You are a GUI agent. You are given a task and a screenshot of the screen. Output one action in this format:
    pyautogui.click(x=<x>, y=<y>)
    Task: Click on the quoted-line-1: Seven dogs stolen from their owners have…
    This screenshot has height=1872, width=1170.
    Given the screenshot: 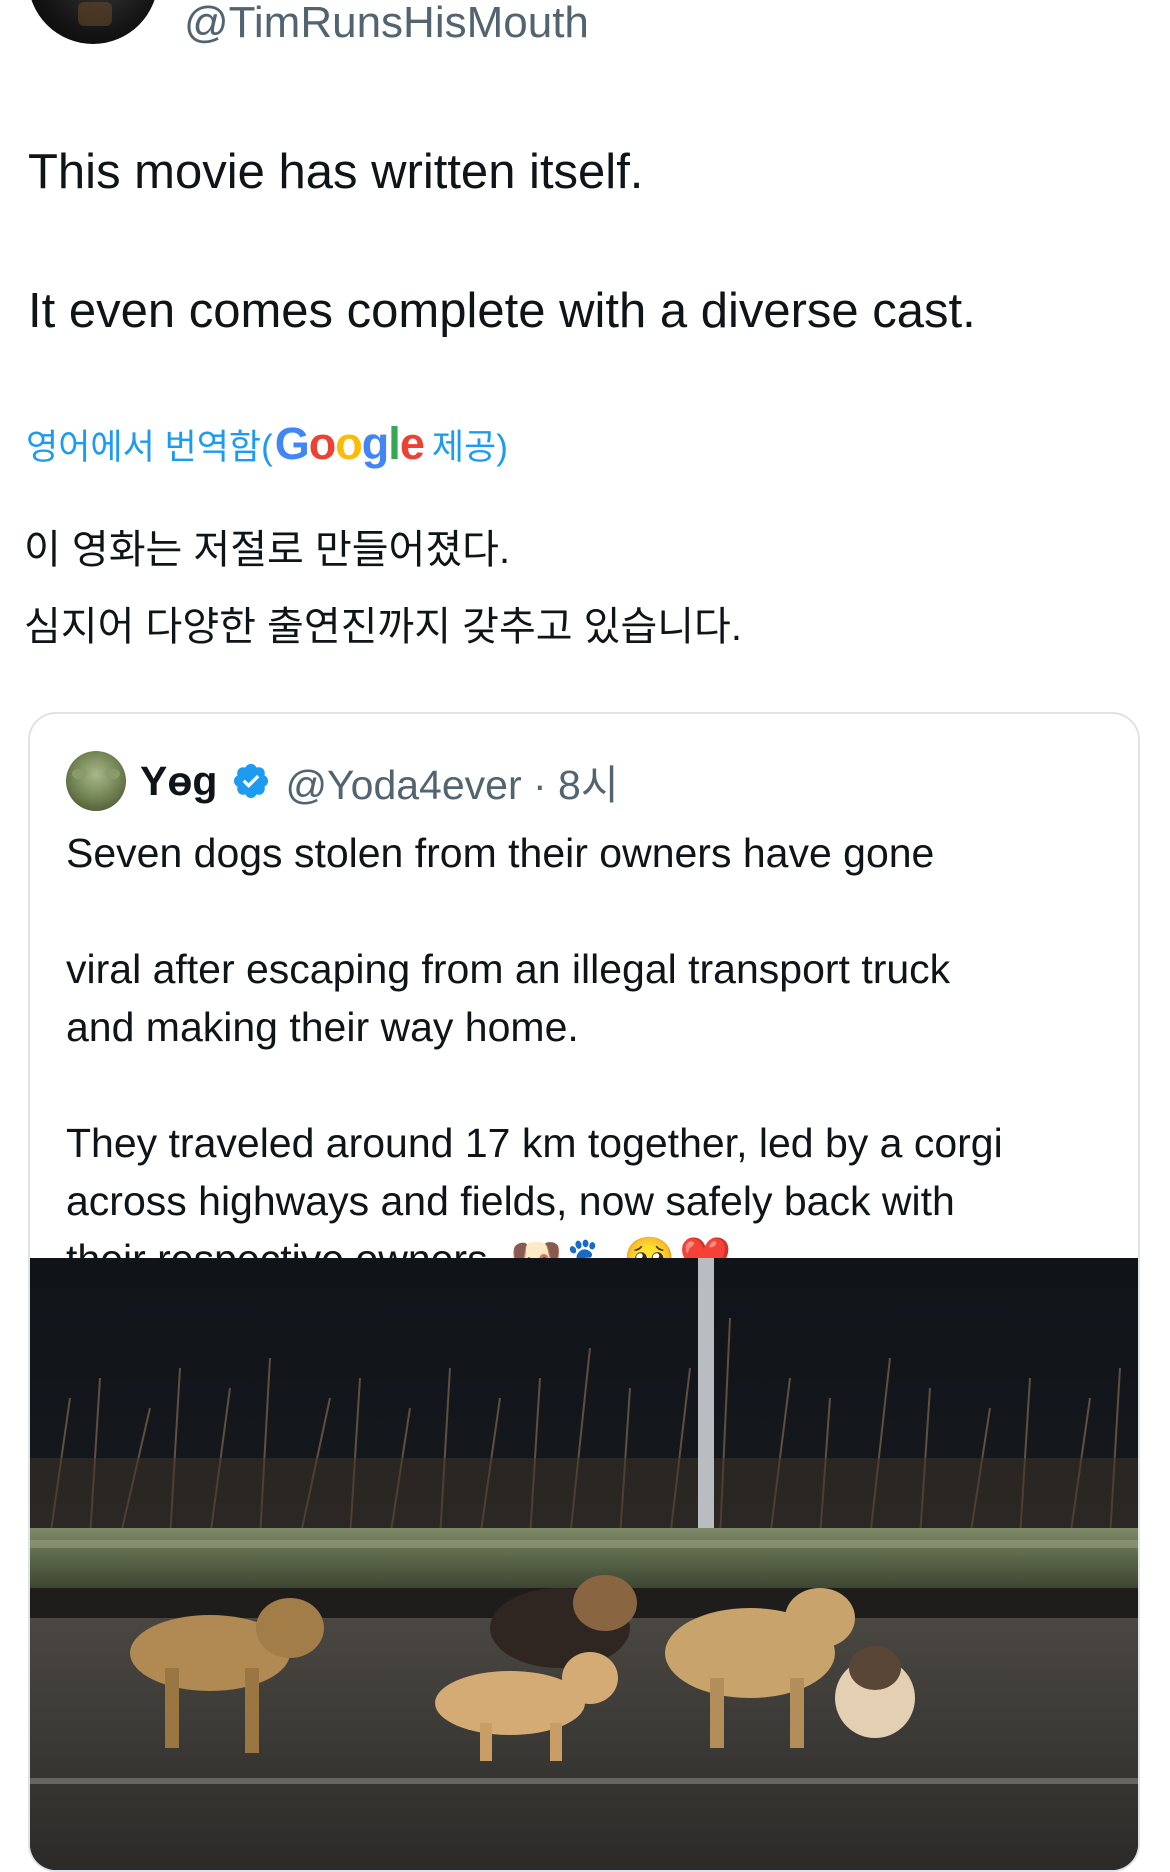 What is the action you would take?
    pyautogui.click(x=500, y=853)
    